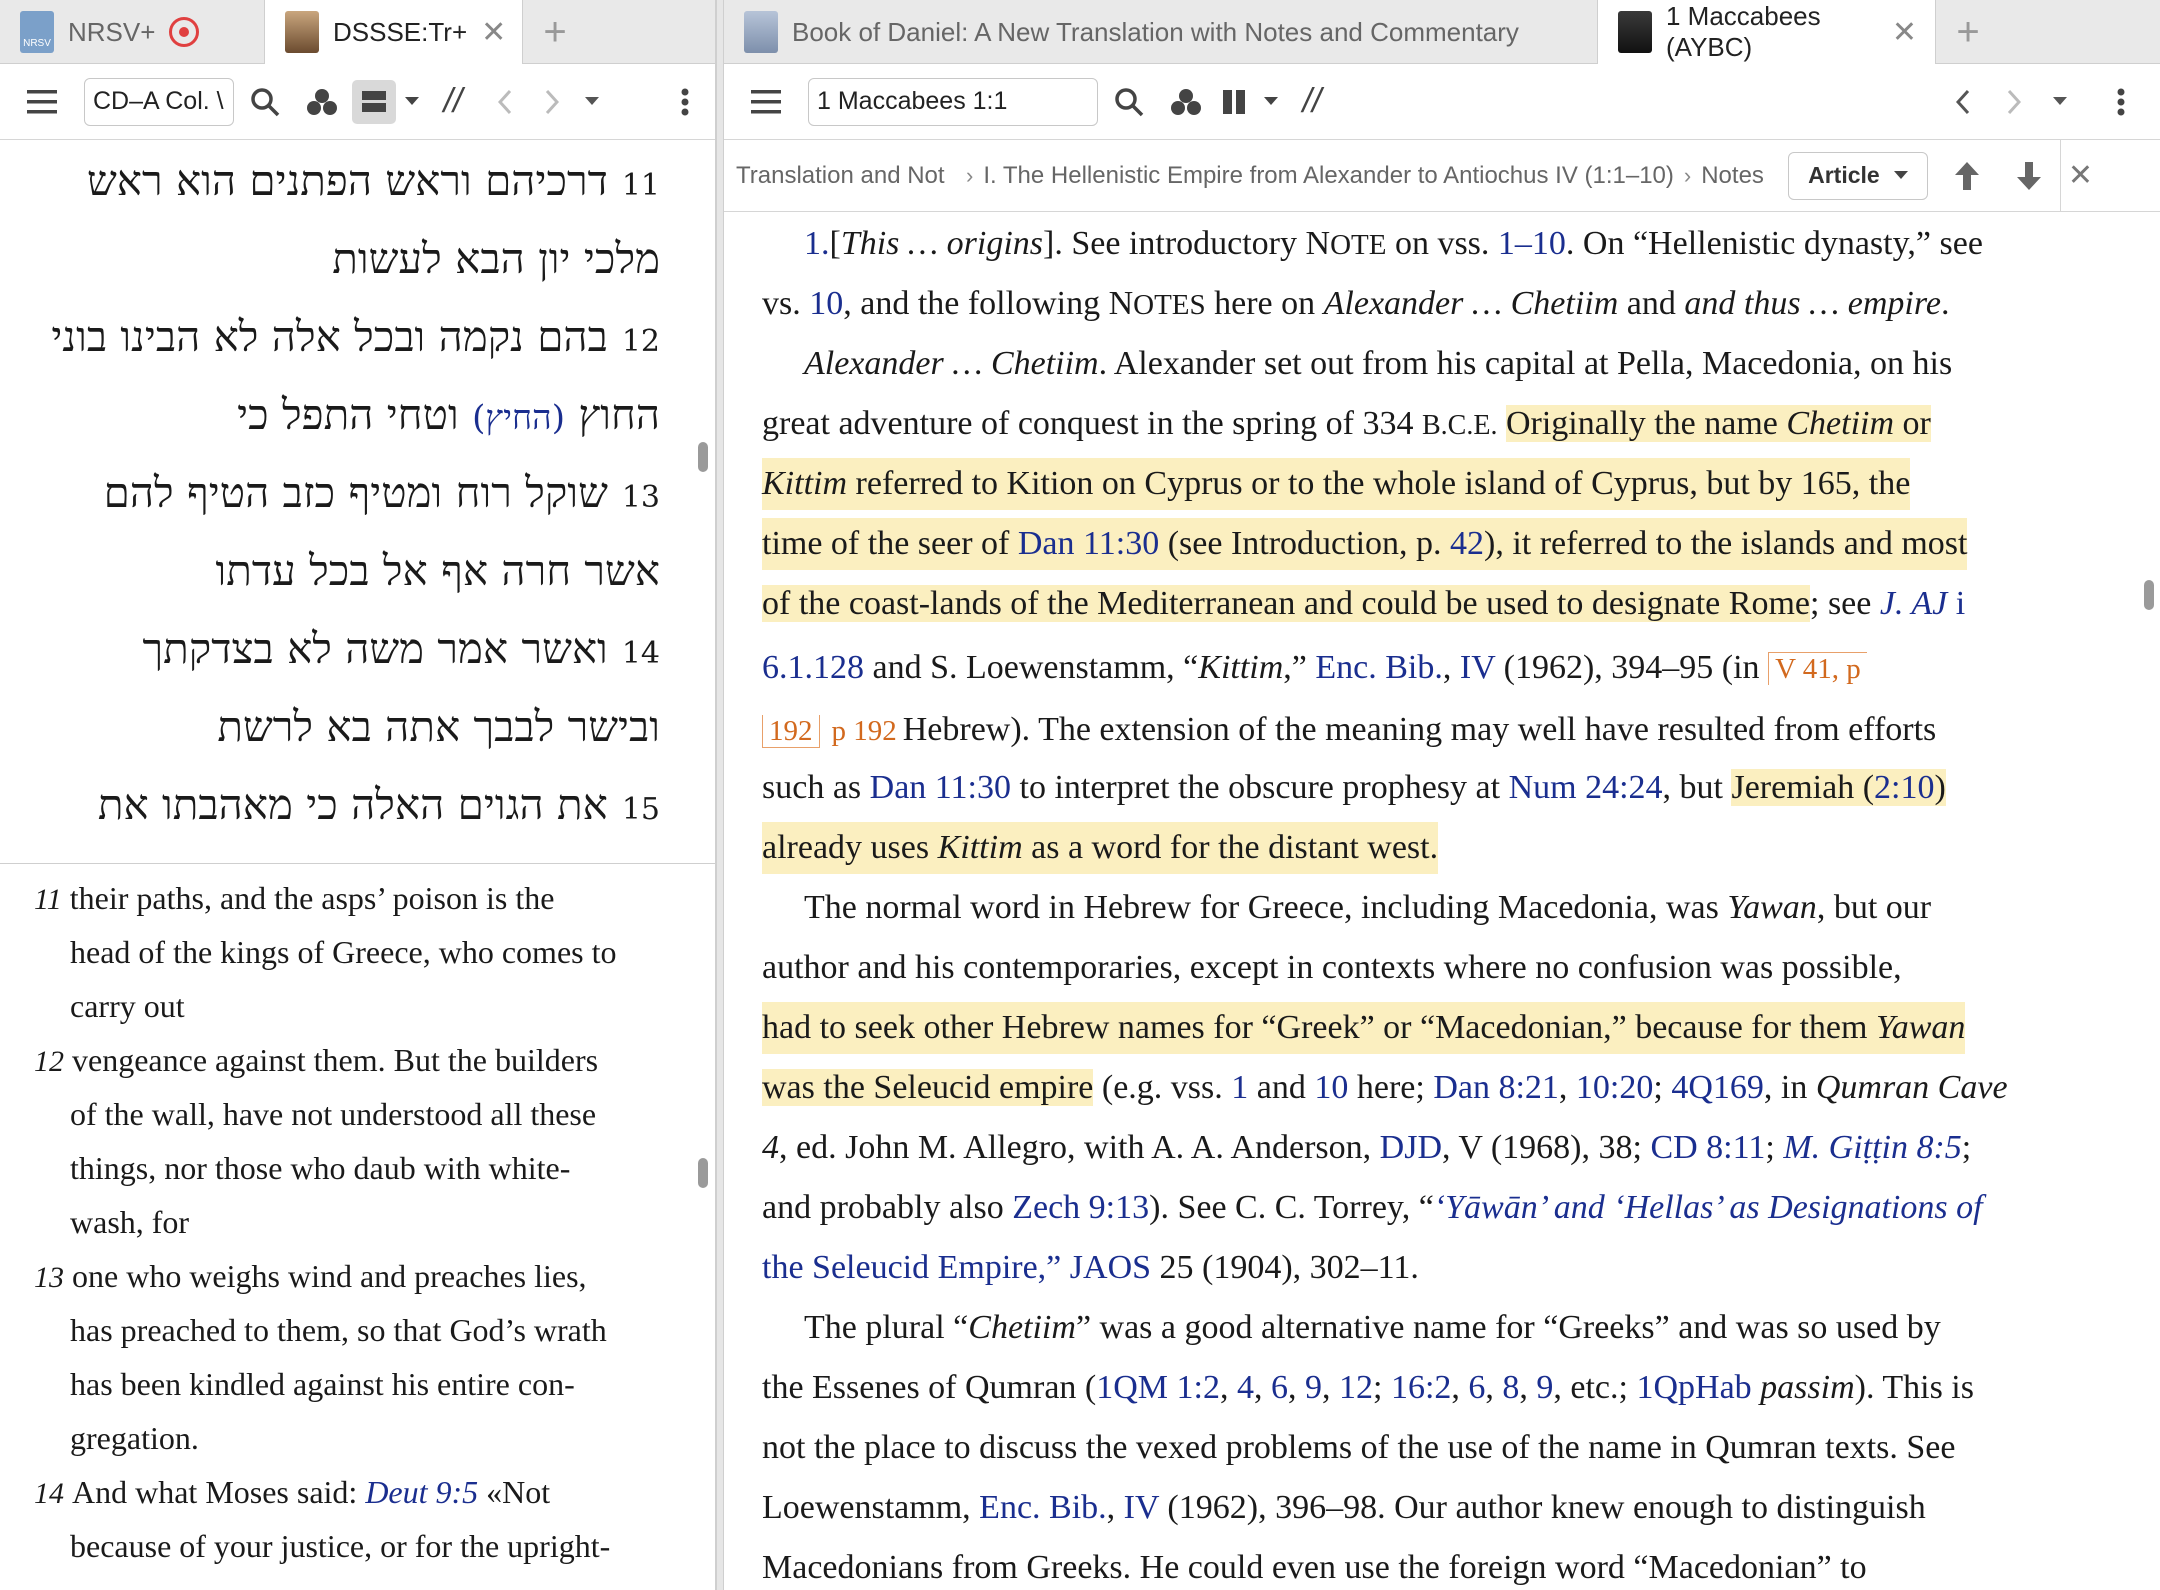  Describe the element at coordinates (1900, 175) in the screenshot. I see `chevron-down-icon` at that location.